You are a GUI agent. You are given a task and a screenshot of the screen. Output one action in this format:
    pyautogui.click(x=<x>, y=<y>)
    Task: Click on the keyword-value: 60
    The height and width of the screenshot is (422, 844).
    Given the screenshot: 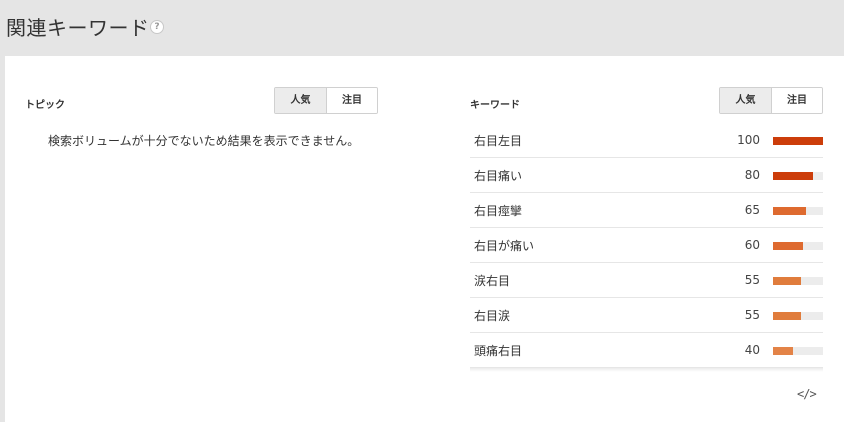 What is the action you would take?
    pyautogui.click(x=752, y=245)
    